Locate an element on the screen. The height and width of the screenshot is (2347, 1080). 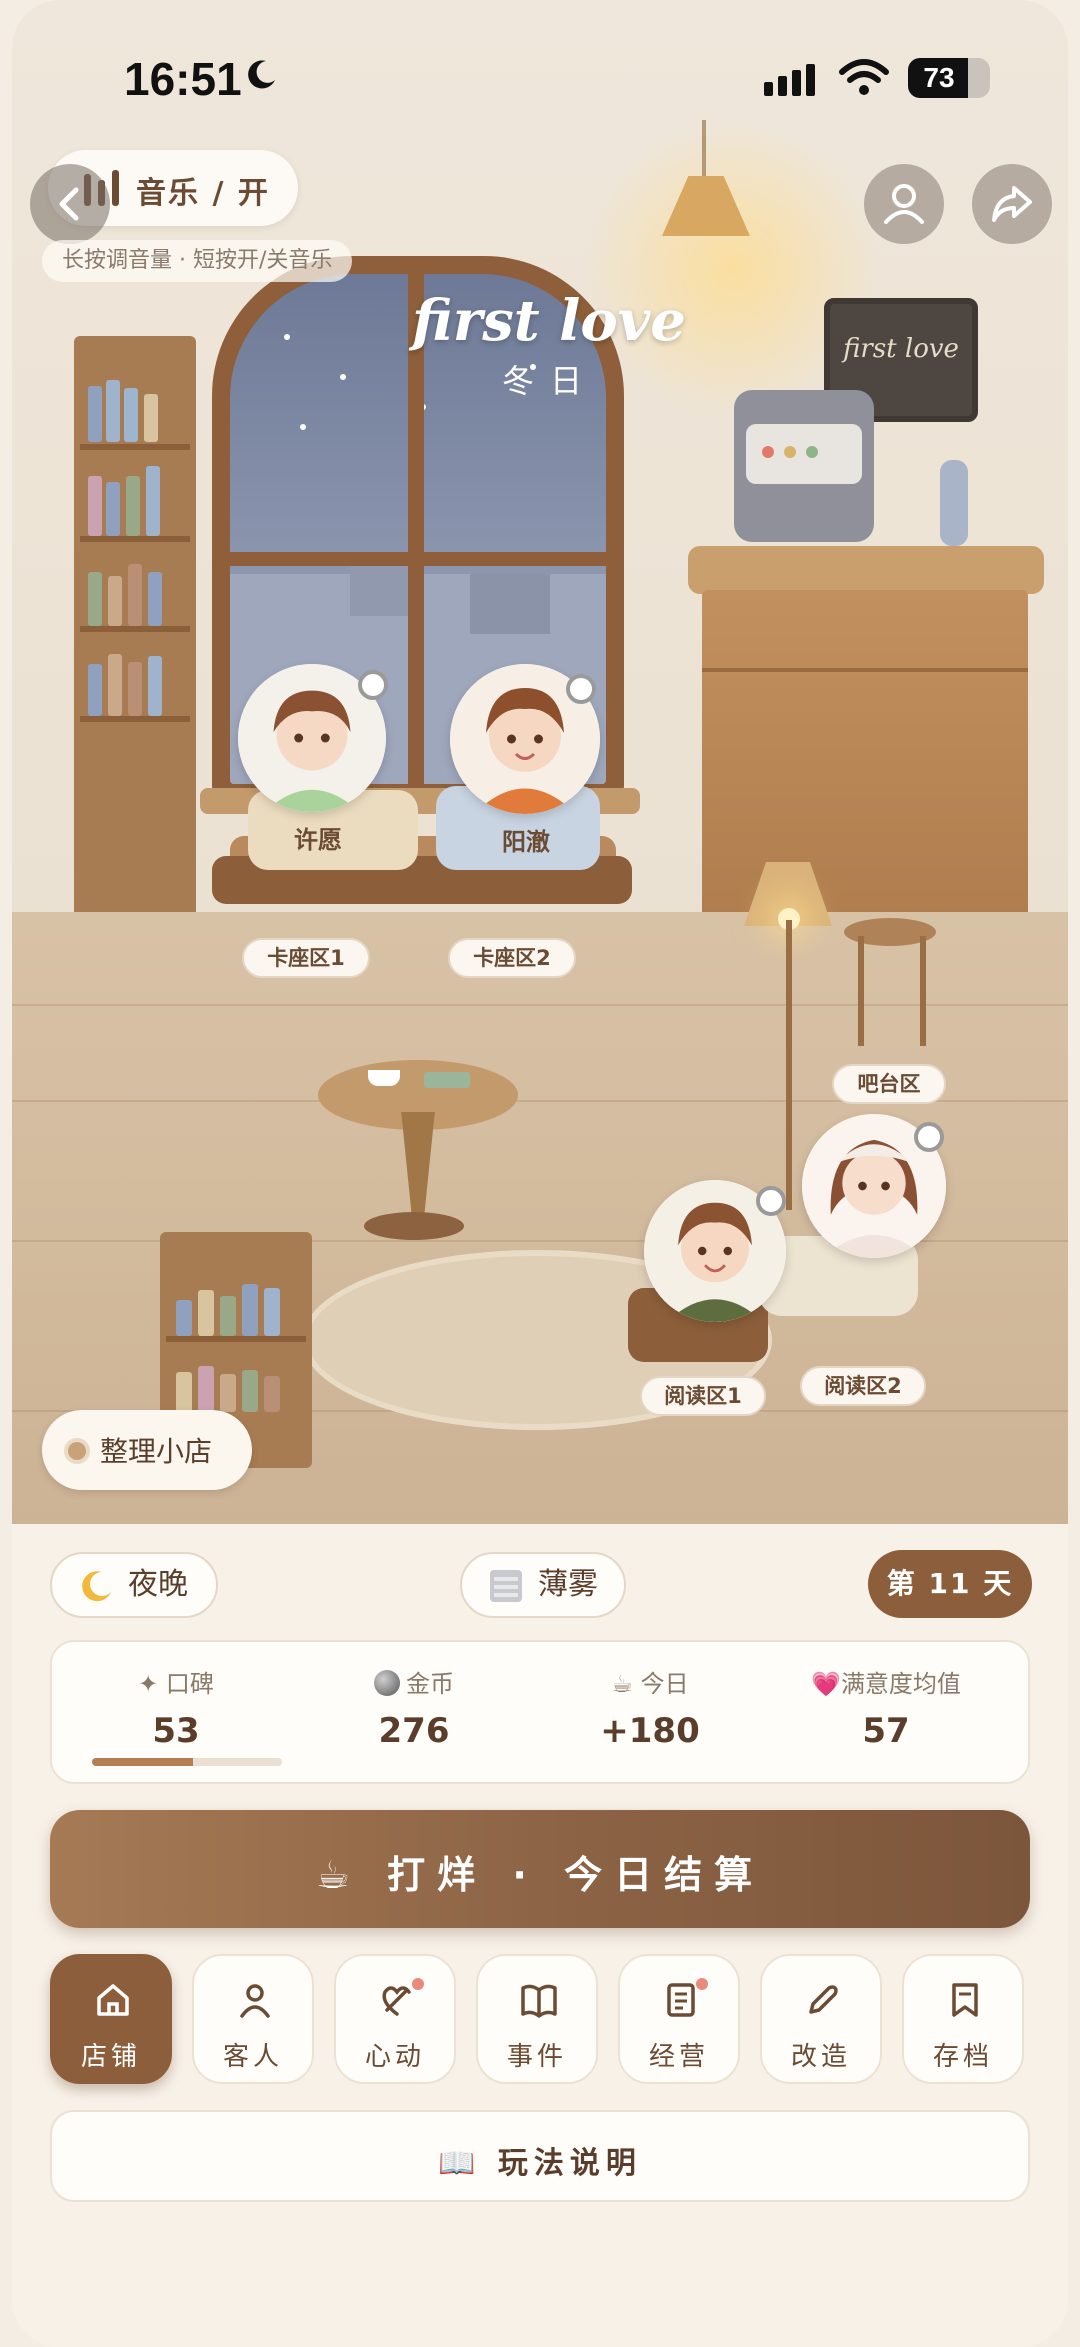
coffee-machine is located at coordinates (804, 466).